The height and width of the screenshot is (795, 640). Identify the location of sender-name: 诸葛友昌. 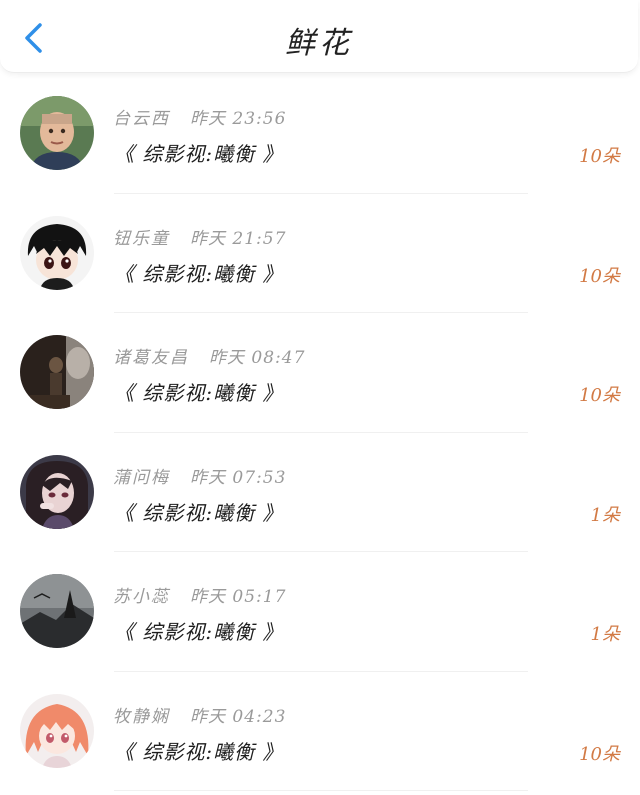
(151, 358).